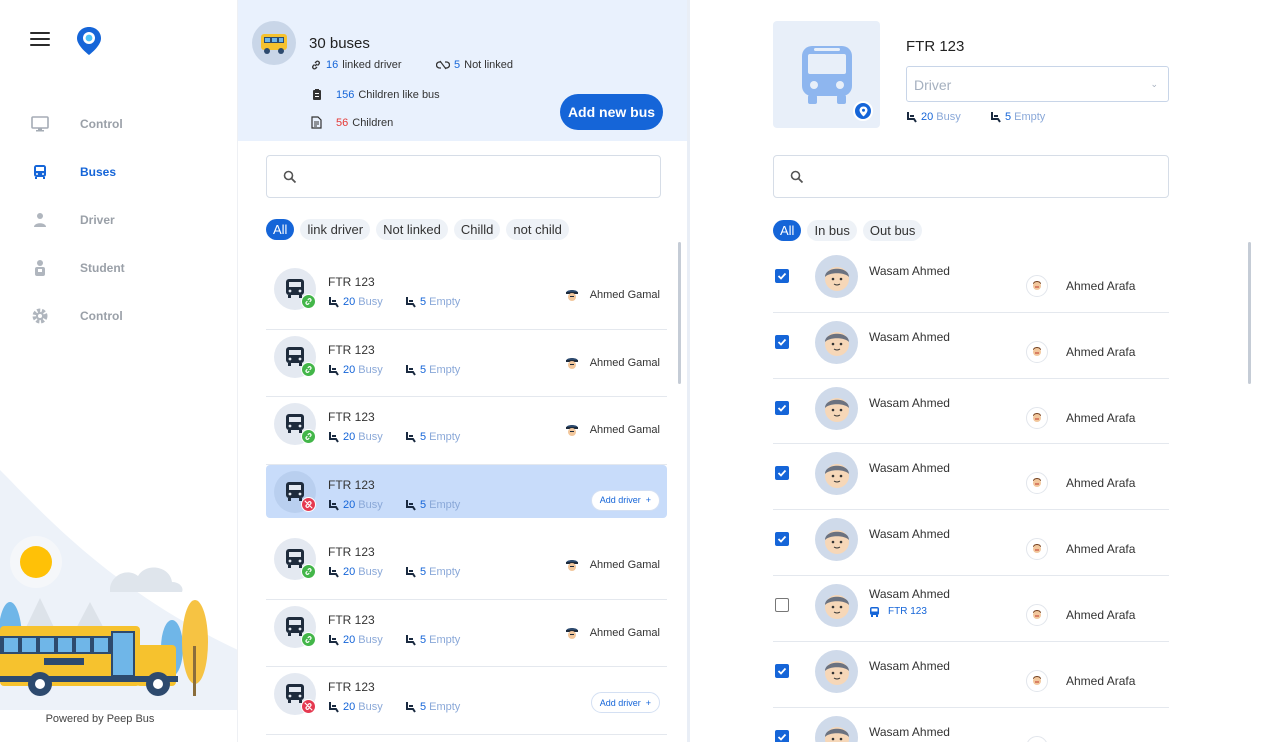 The height and width of the screenshot is (742, 1280). What do you see at coordinates (906, 177) in the screenshot?
I see `student-search-input` at bounding box center [906, 177].